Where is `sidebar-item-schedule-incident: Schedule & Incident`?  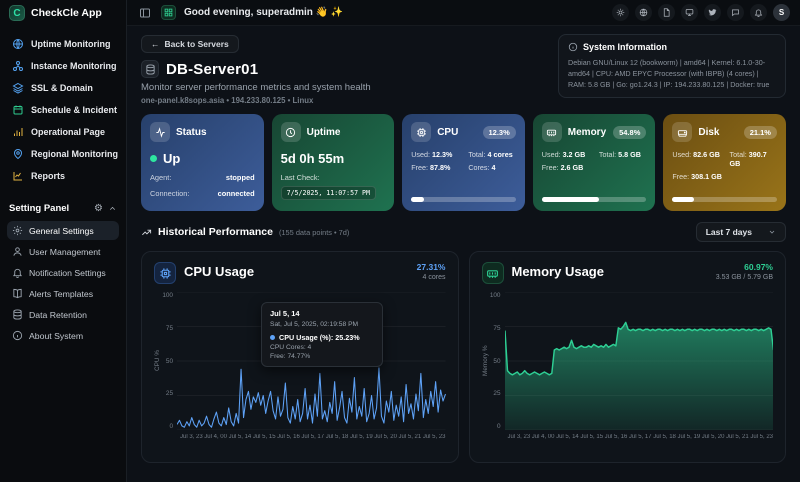
sidebar-item-schedule-incident: Schedule & Incident is located at coordinates (63, 110).